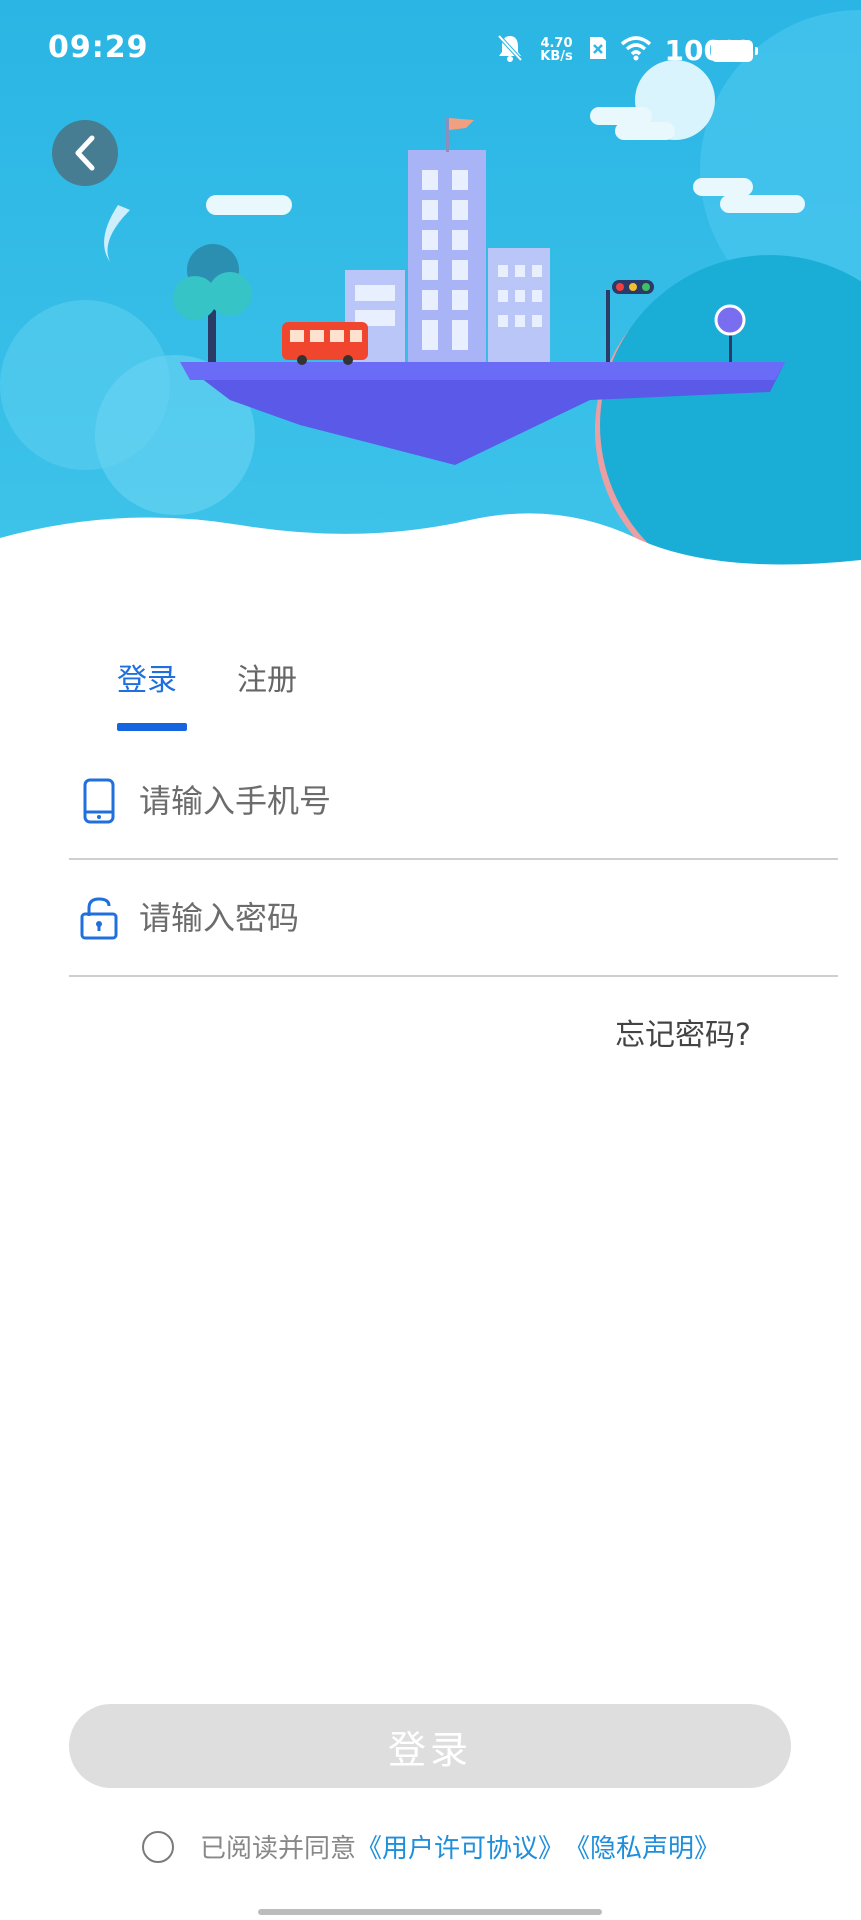  I want to click on auth-tabs: 登录 注册, so click(207, 690).